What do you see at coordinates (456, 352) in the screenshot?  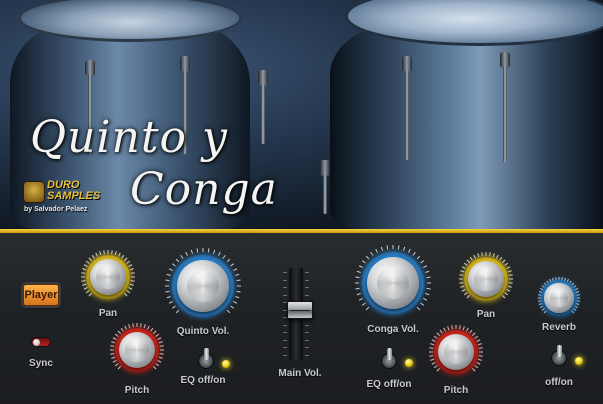 I see `conga-pitch-knob` at bounding box center [456, 352].